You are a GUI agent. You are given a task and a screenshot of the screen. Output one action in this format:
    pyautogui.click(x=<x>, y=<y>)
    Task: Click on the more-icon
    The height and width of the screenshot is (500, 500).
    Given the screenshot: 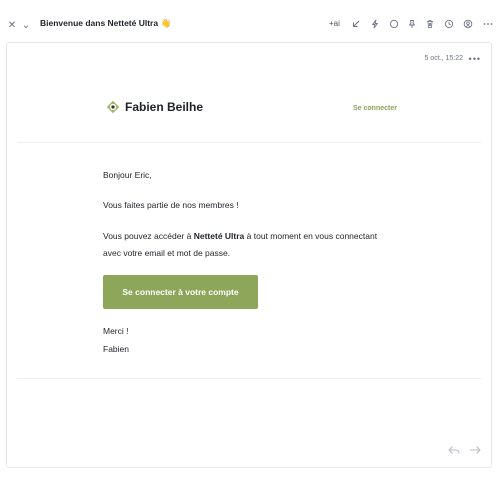 What is the action you would take?
    pyautogui.click(x=488, y=24)
    